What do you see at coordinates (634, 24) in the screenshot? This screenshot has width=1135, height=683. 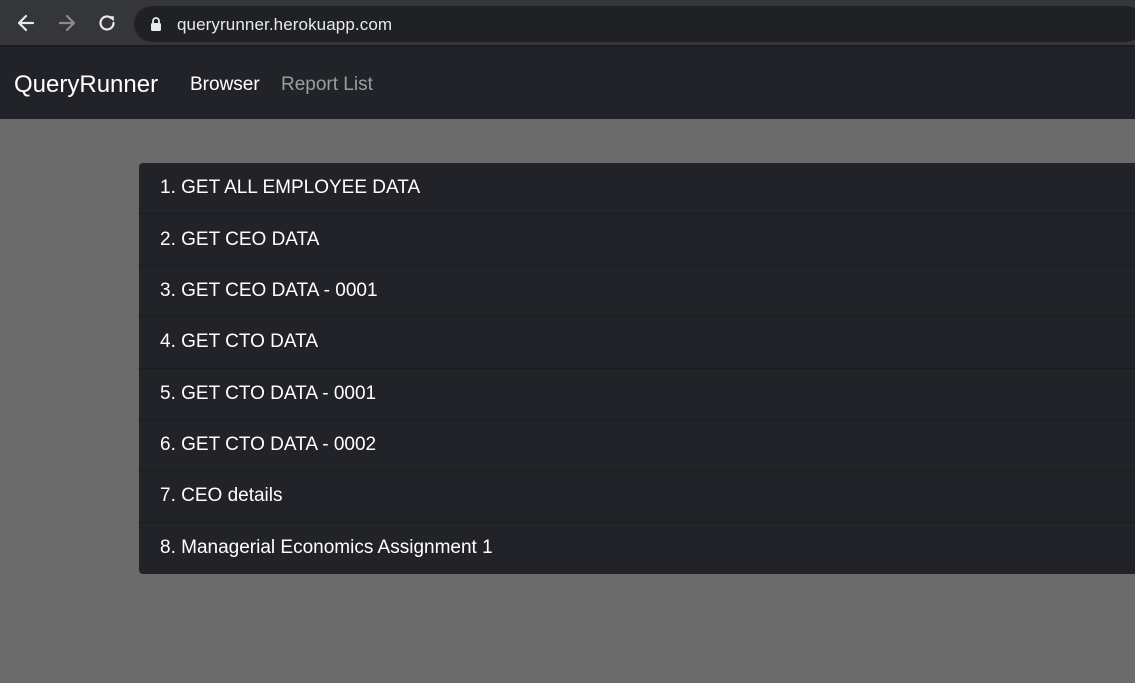 I see `address-bar: queryrunner.herokuapp.com` at bounding box center [634, 24].